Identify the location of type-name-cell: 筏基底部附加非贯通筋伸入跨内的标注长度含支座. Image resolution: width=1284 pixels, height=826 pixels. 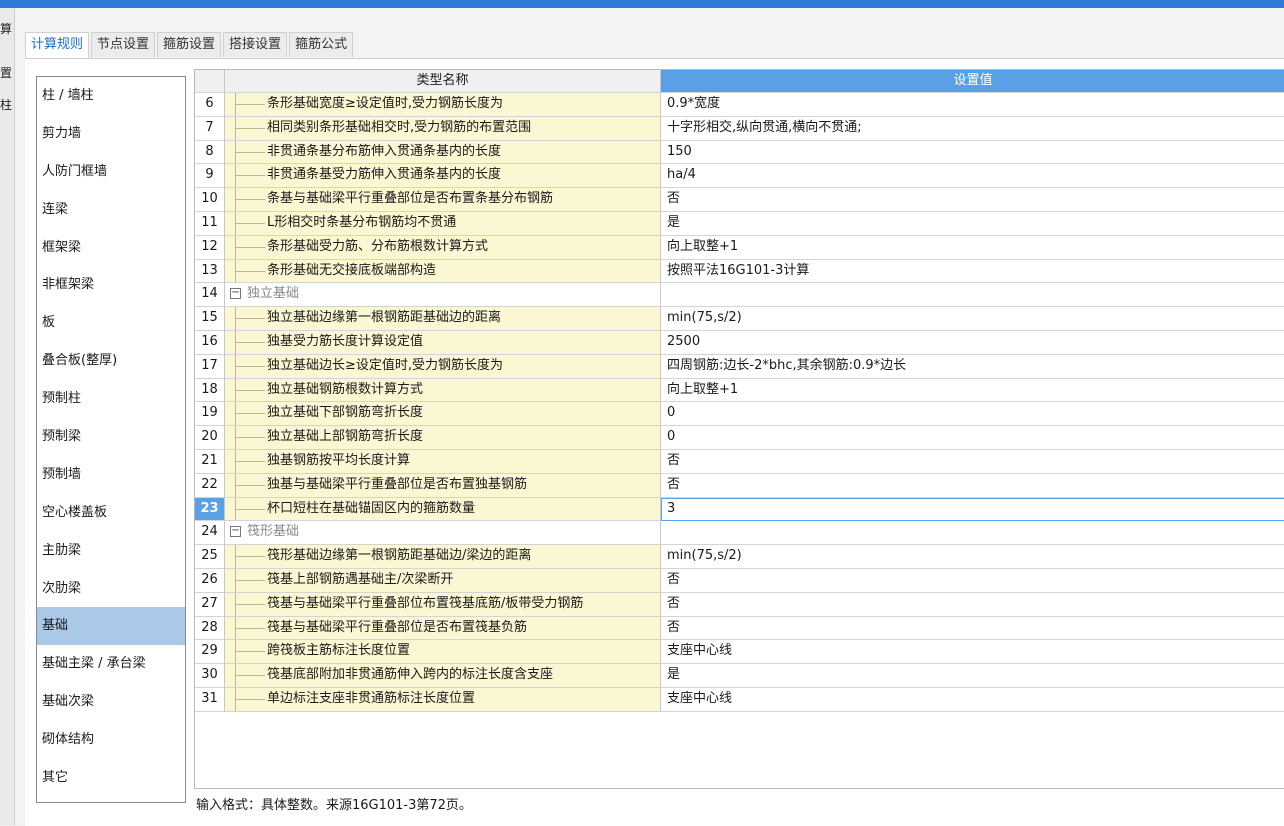
(443, 676).